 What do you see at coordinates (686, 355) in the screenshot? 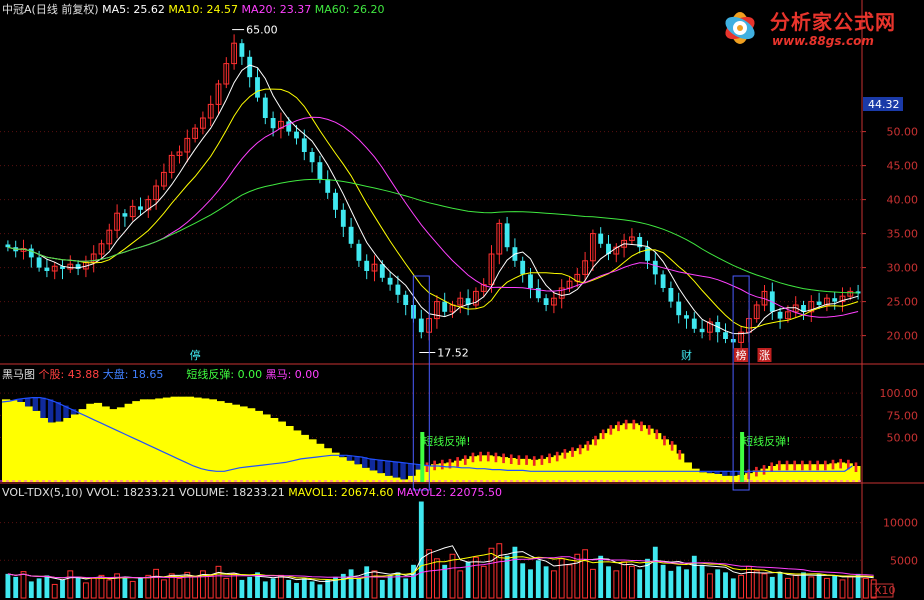
I see `marker-label: 财` at bounding box center [686, 355].